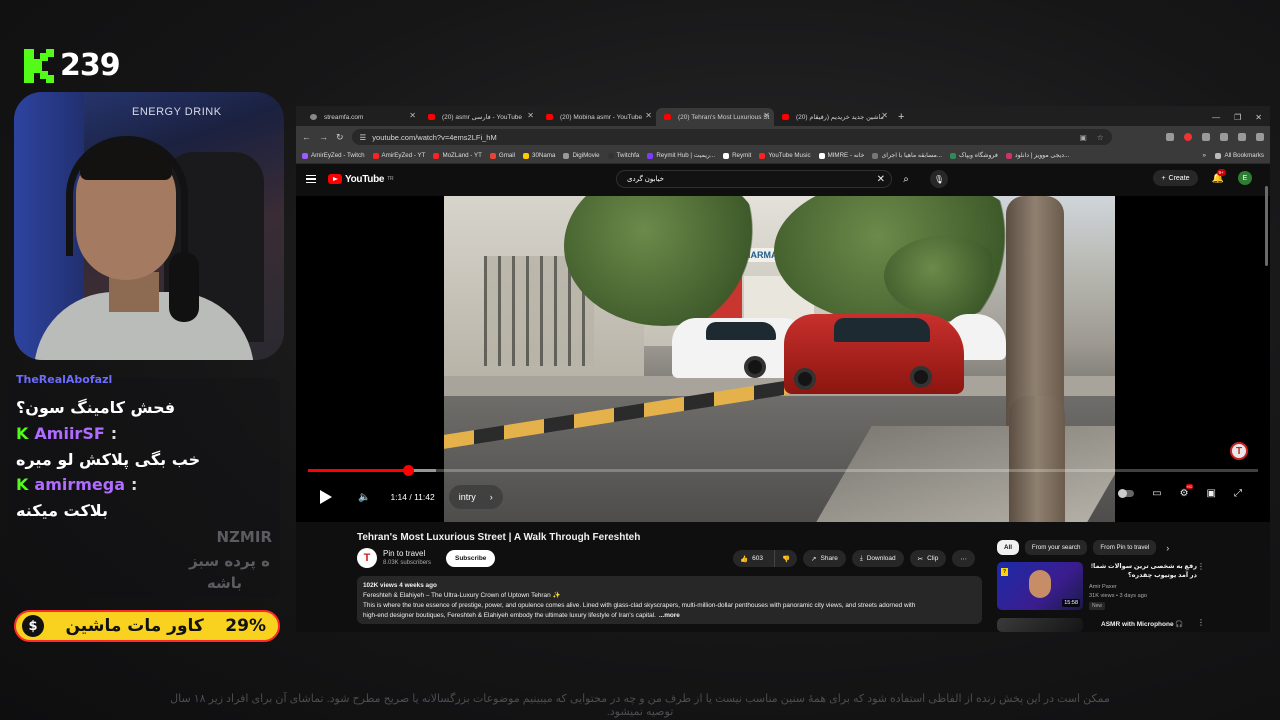  Describe the element at coordinates (364, 497) in the screenshot. I see `volume-icon: 🔈` at that location.